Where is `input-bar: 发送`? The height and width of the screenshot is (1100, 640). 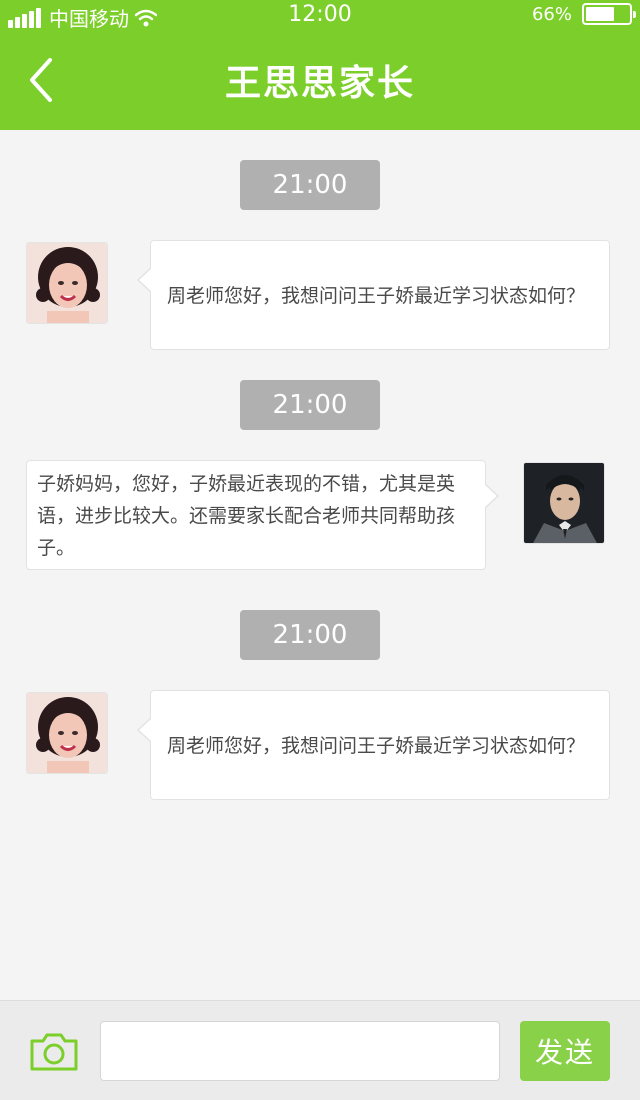 input-bar: 发送 is located at coordinates (320, 1050).